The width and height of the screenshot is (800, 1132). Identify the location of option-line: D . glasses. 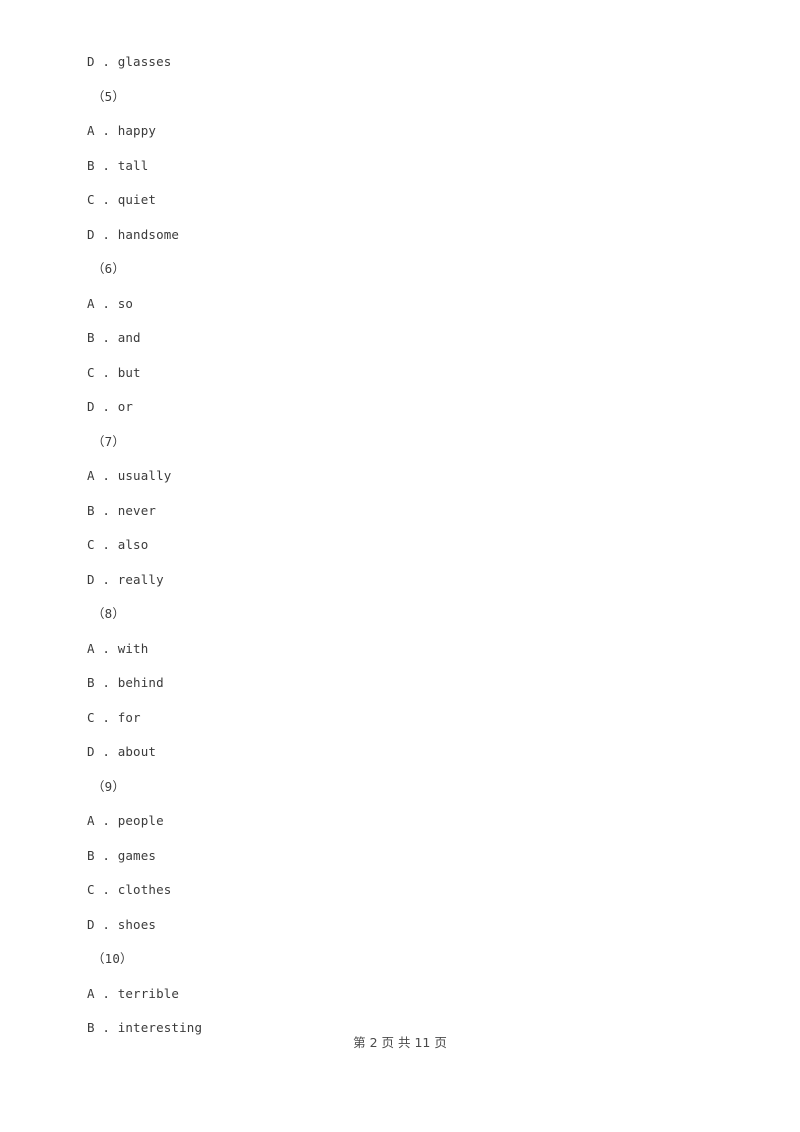
(129, 61).